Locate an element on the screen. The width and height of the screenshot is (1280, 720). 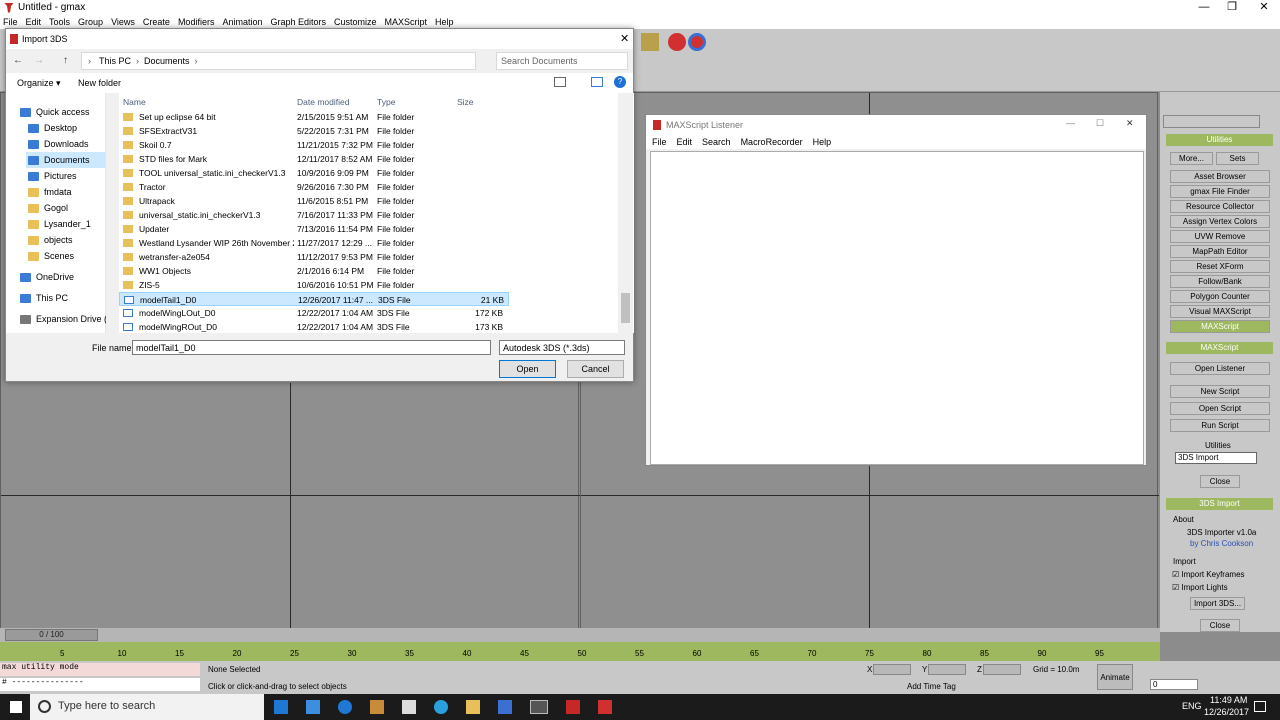
file-list-scrollbar is located at coordinates (625, 213).